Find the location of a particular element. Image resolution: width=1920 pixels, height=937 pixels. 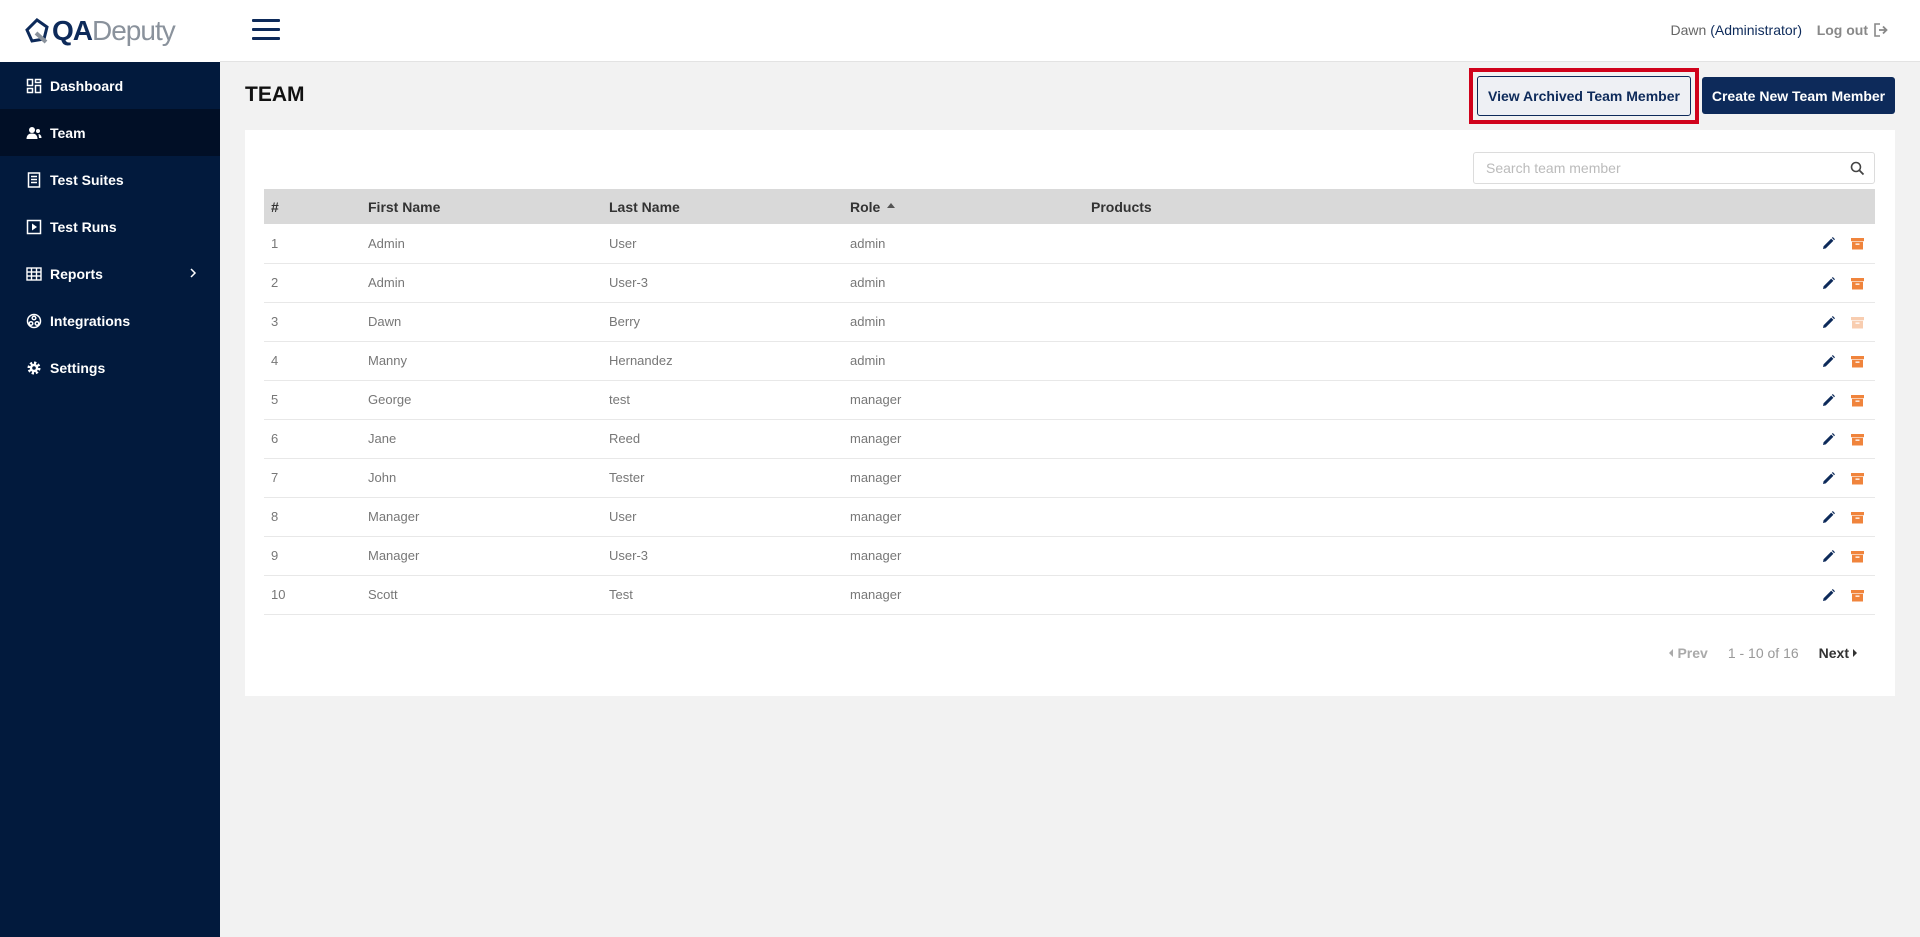

next-label: Next is located at coordinates (1833, 653).